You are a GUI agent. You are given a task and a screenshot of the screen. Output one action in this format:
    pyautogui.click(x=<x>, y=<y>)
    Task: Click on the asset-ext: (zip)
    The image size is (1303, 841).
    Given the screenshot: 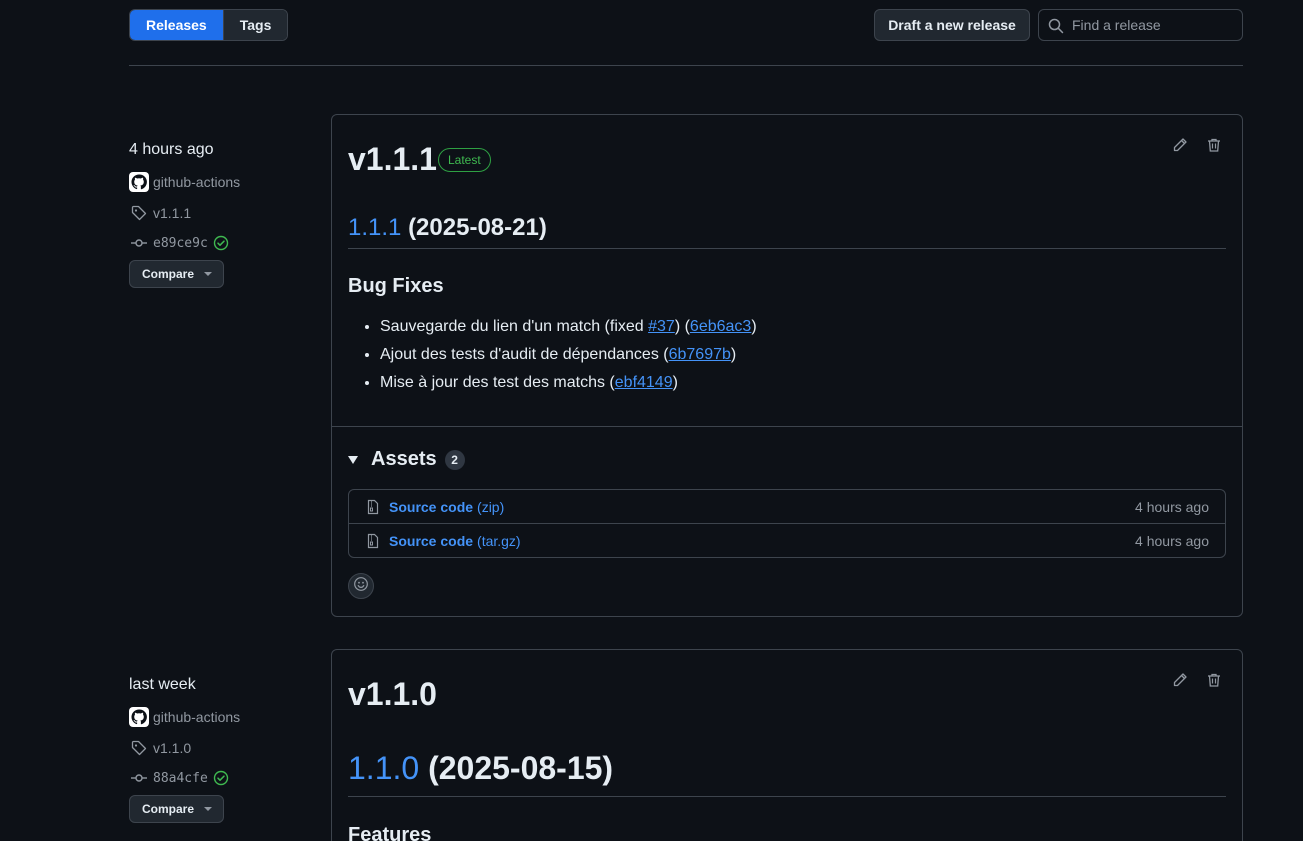 What is the action you would take?
    pyautogui.click(x=491, y=507)
    